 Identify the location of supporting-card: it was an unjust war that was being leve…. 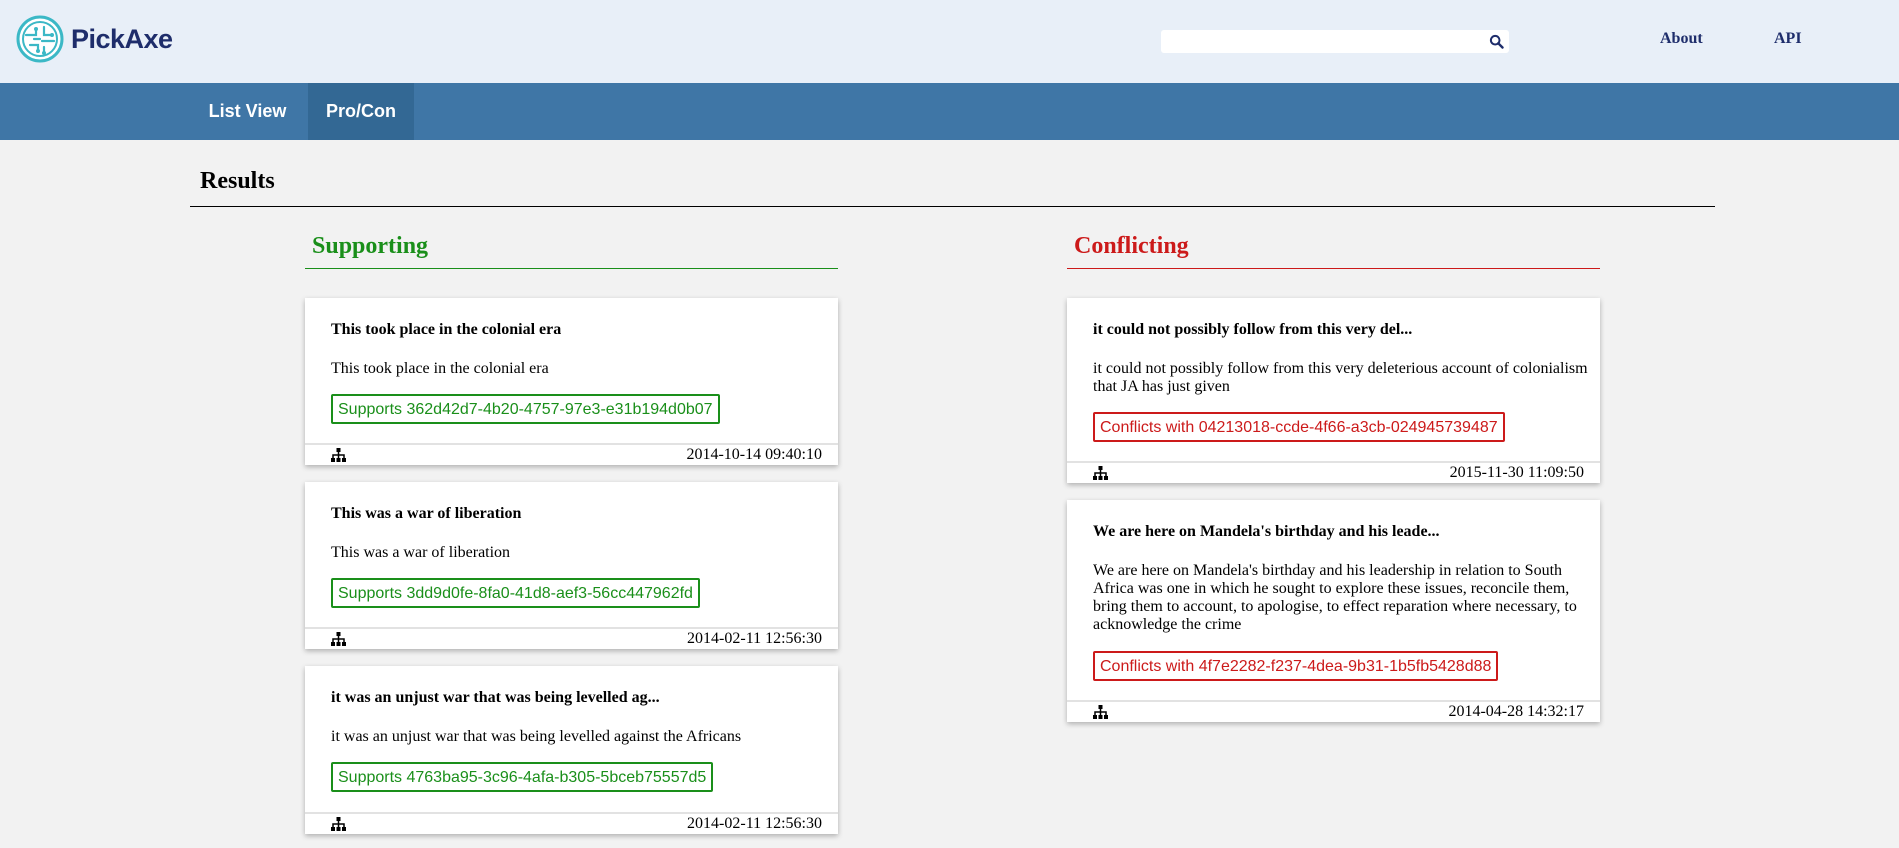
(571, 750).